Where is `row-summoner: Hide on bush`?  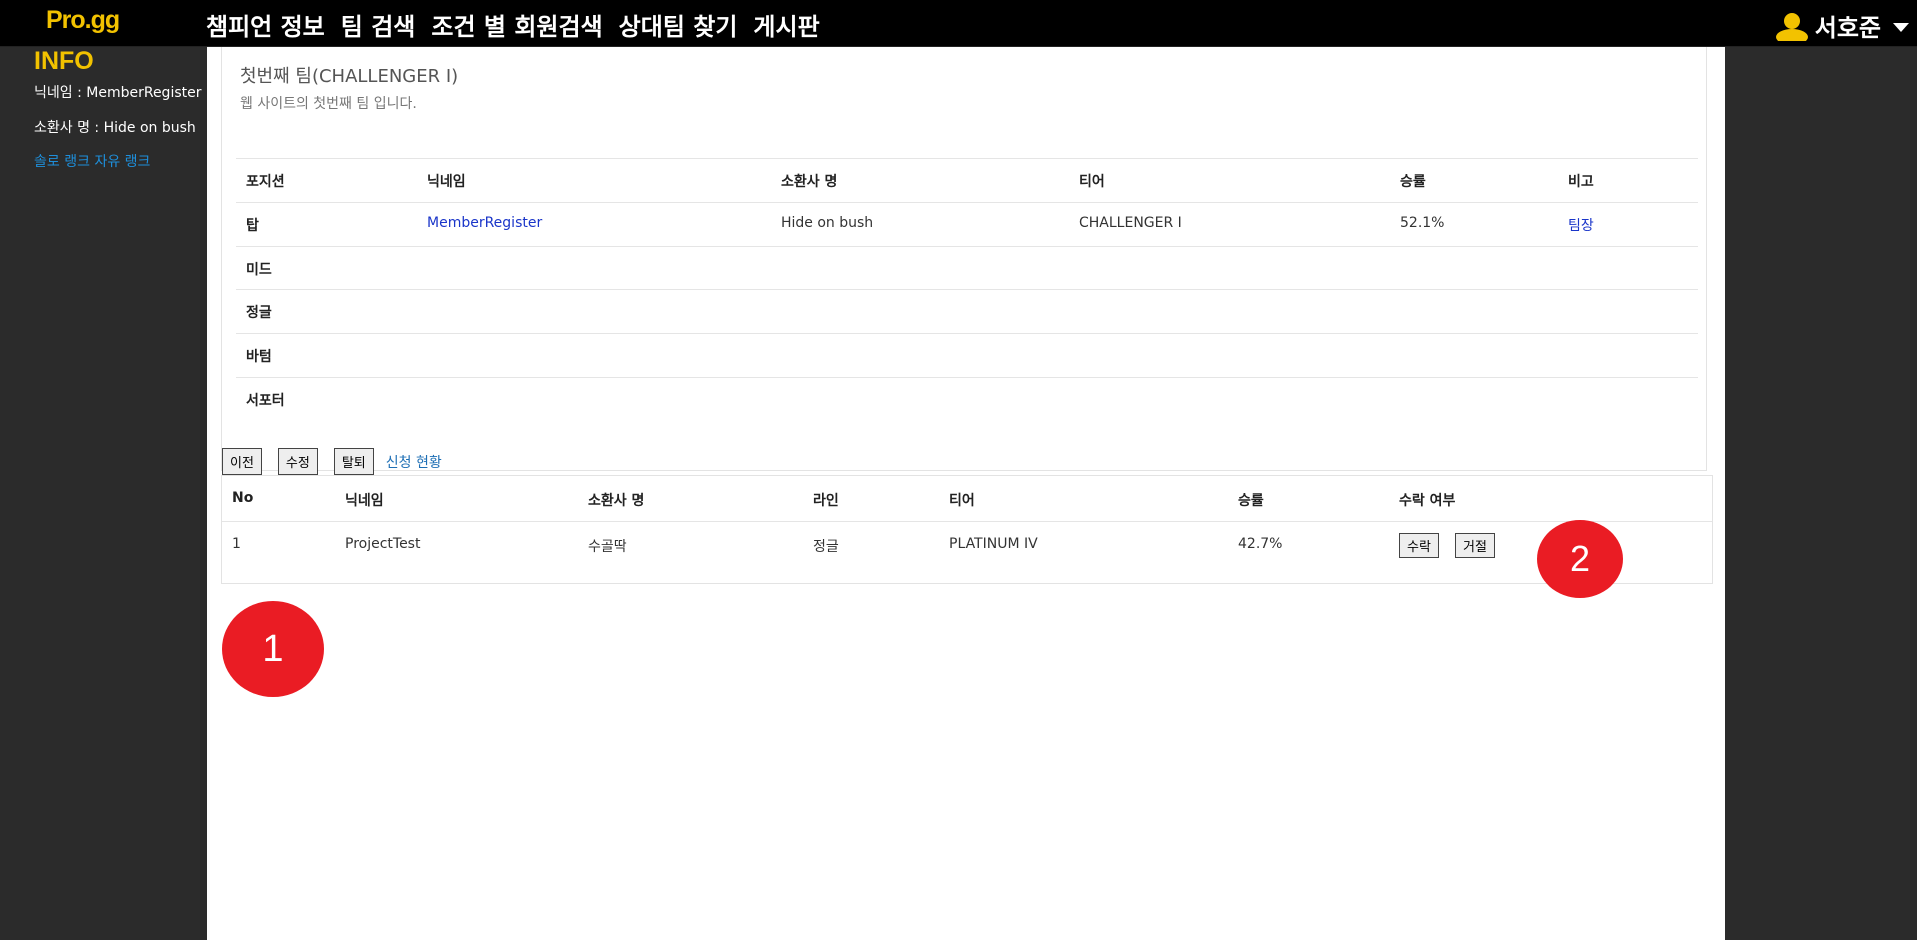 row-summoner: Hide on bush is located at coordinates (827, 223).